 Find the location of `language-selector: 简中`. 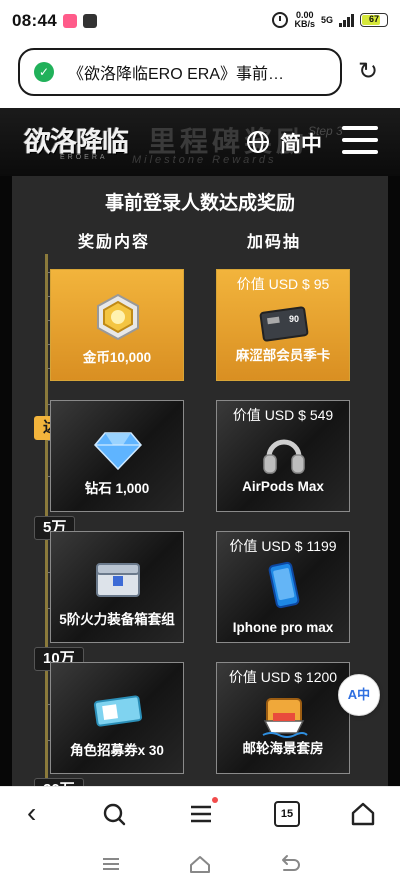

language-selector: 简中 is located at coordinates (301, 143).